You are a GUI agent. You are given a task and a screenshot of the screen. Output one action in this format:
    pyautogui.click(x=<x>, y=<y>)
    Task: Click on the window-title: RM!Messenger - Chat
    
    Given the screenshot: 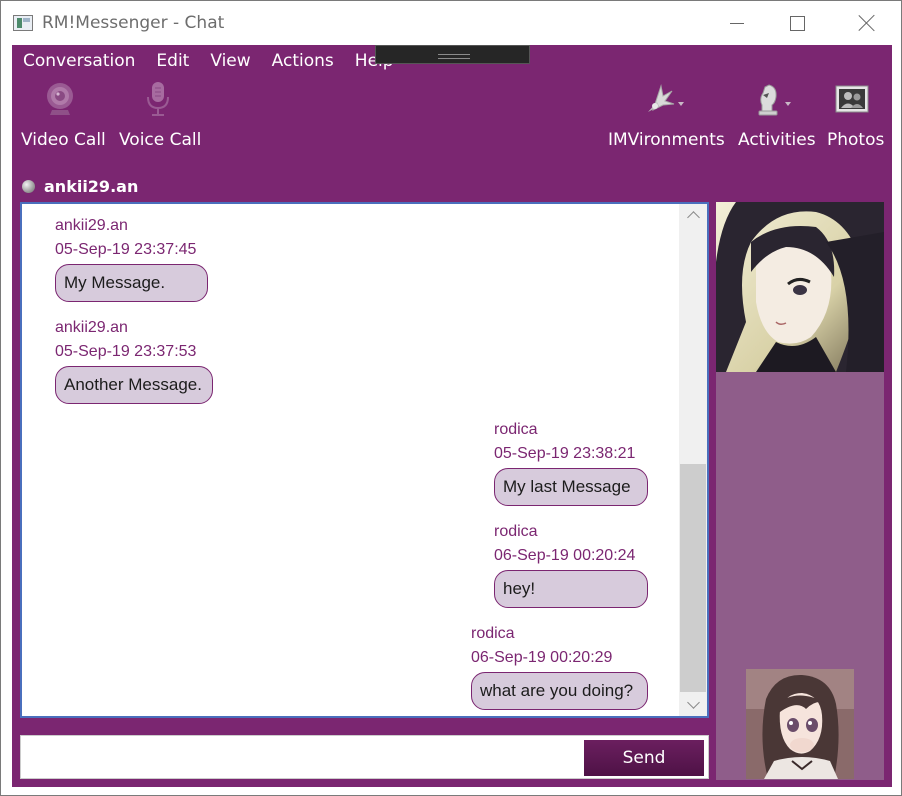 What is the action you would take?
    pyautogui.click(x=133, y=23)
    